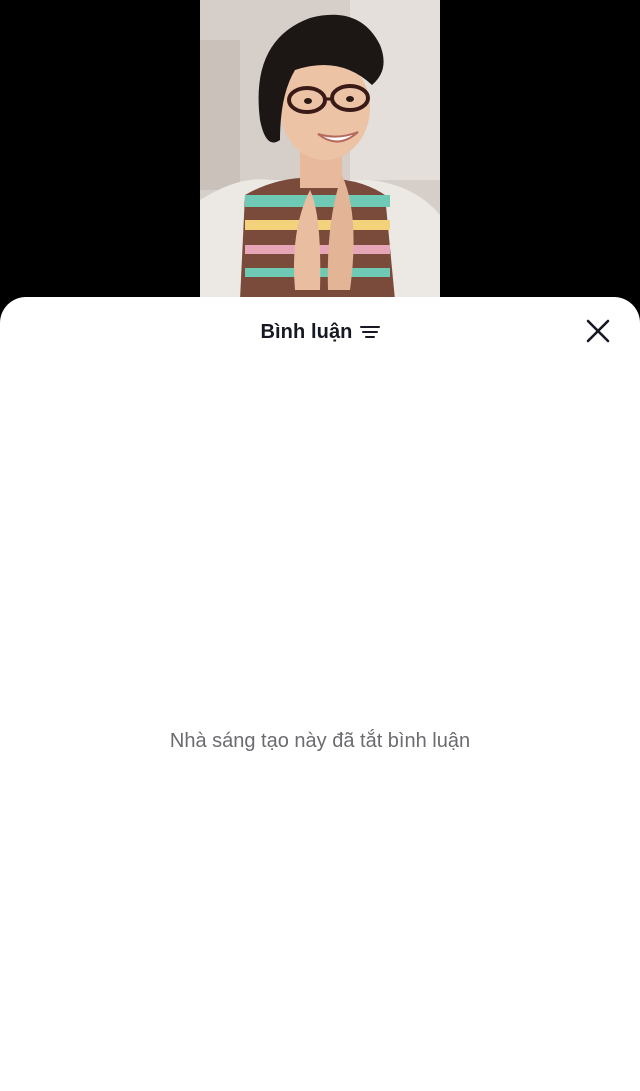 Image resolution: width=640 pixels, height=1091 pixels. I want to click on video-thumbnail, so click(320, 150).